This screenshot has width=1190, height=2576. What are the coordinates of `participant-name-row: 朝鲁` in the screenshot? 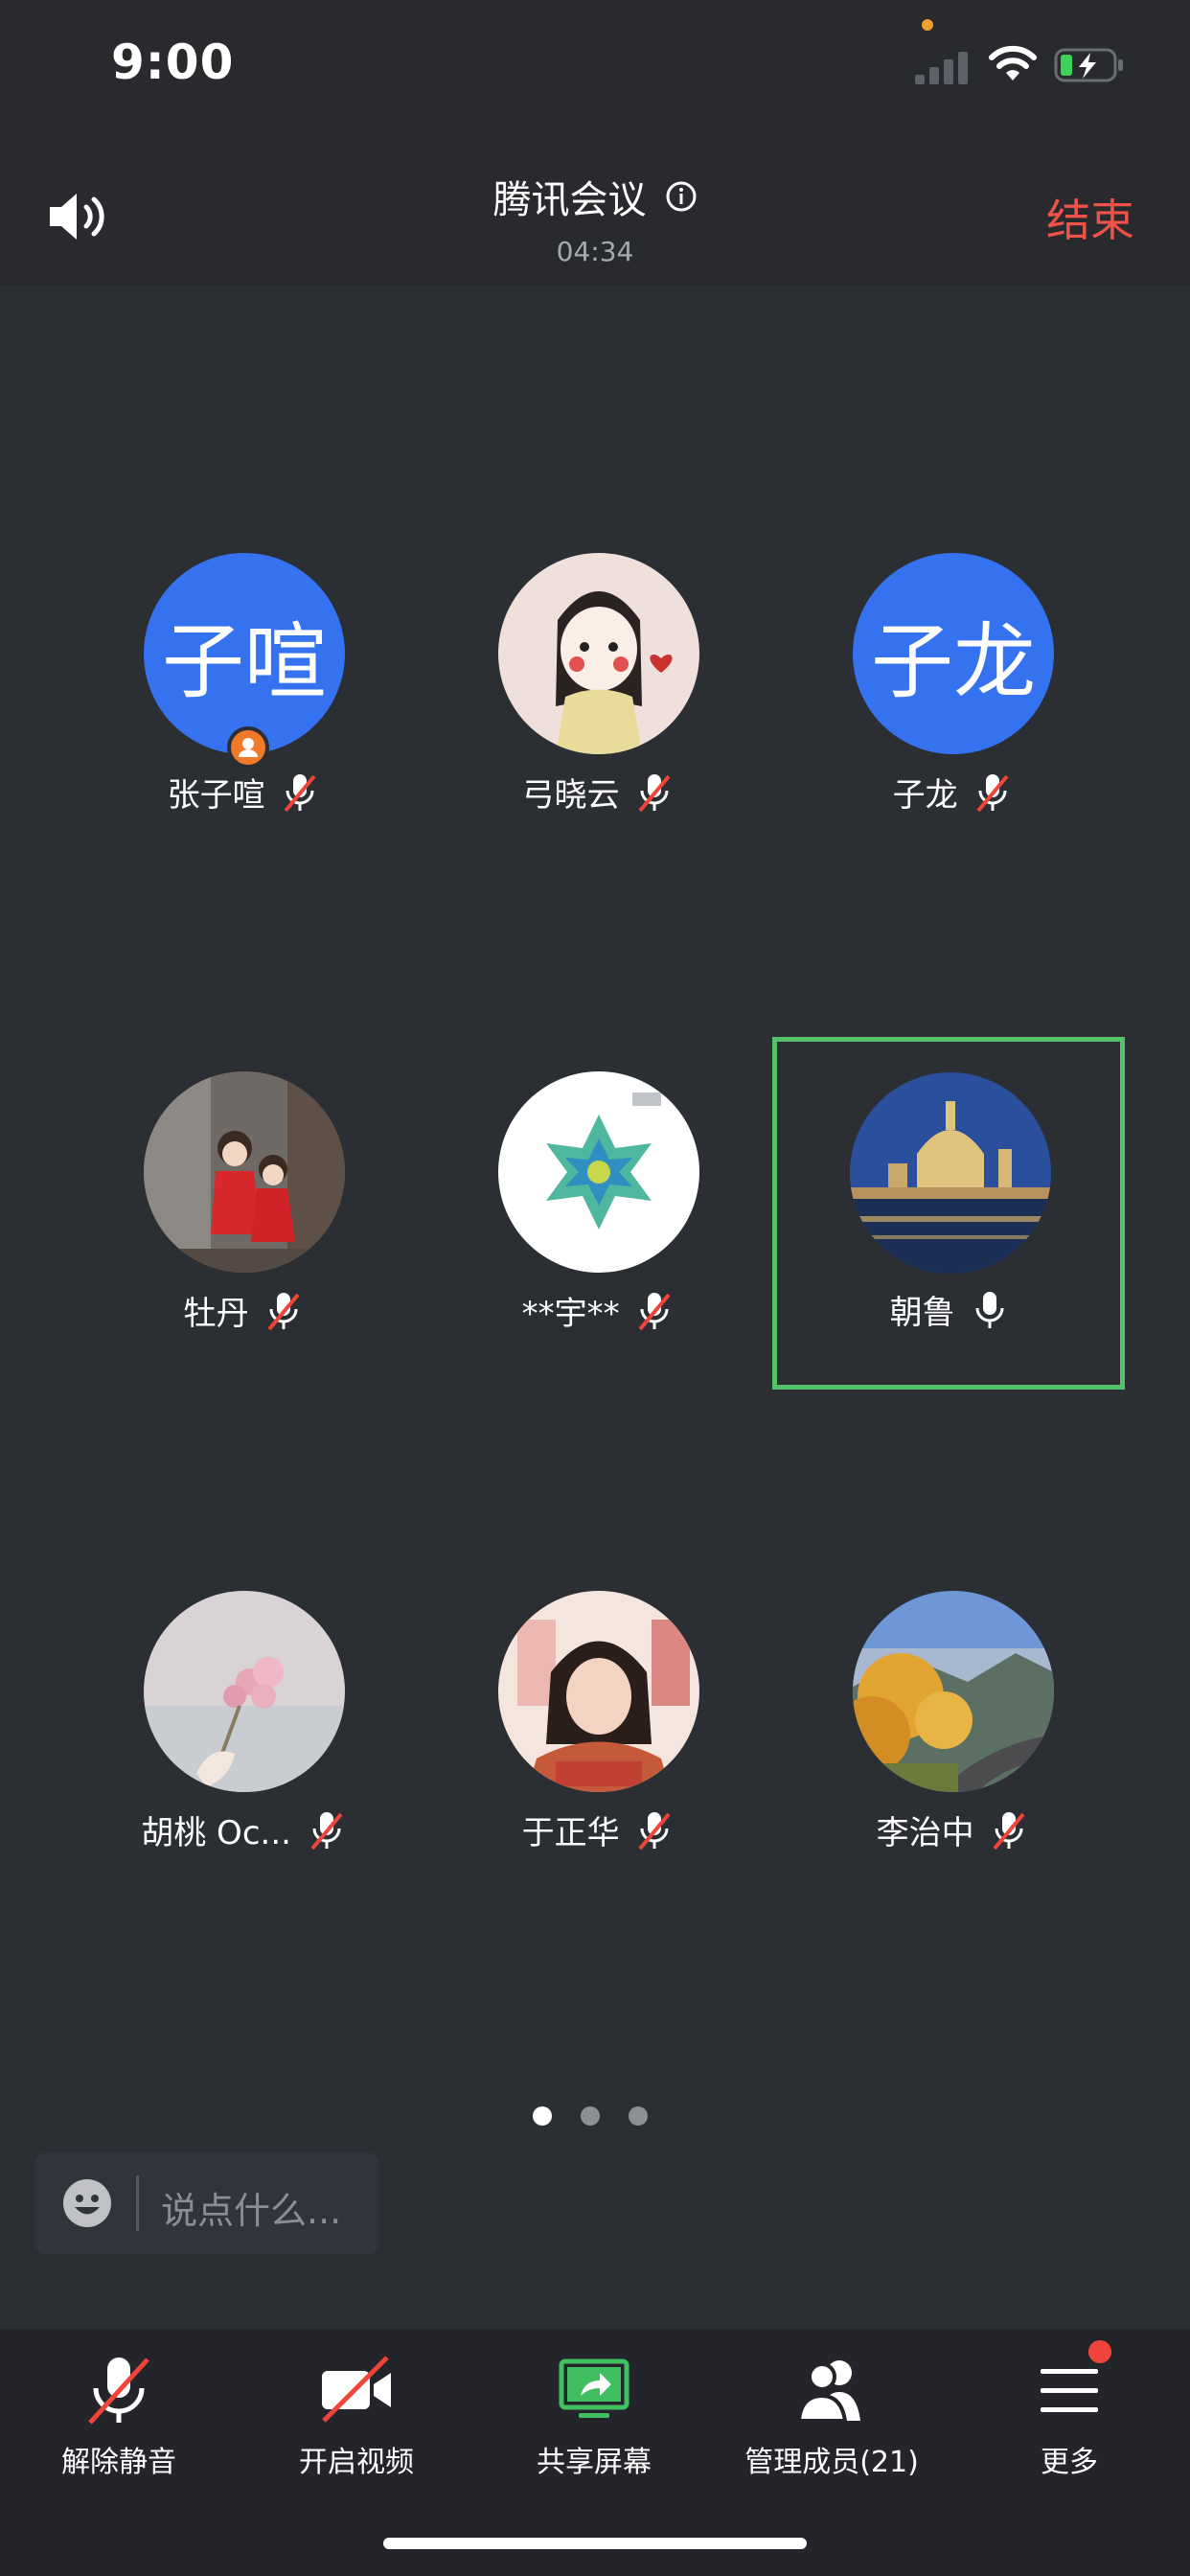 It's located at (950, 1309).